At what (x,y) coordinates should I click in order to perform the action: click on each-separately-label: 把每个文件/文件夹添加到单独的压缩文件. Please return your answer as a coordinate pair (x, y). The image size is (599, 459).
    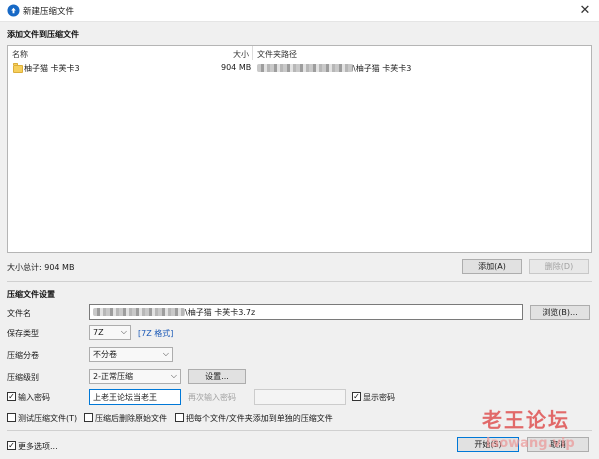
    Looking at the image, I should click on (259, 418).